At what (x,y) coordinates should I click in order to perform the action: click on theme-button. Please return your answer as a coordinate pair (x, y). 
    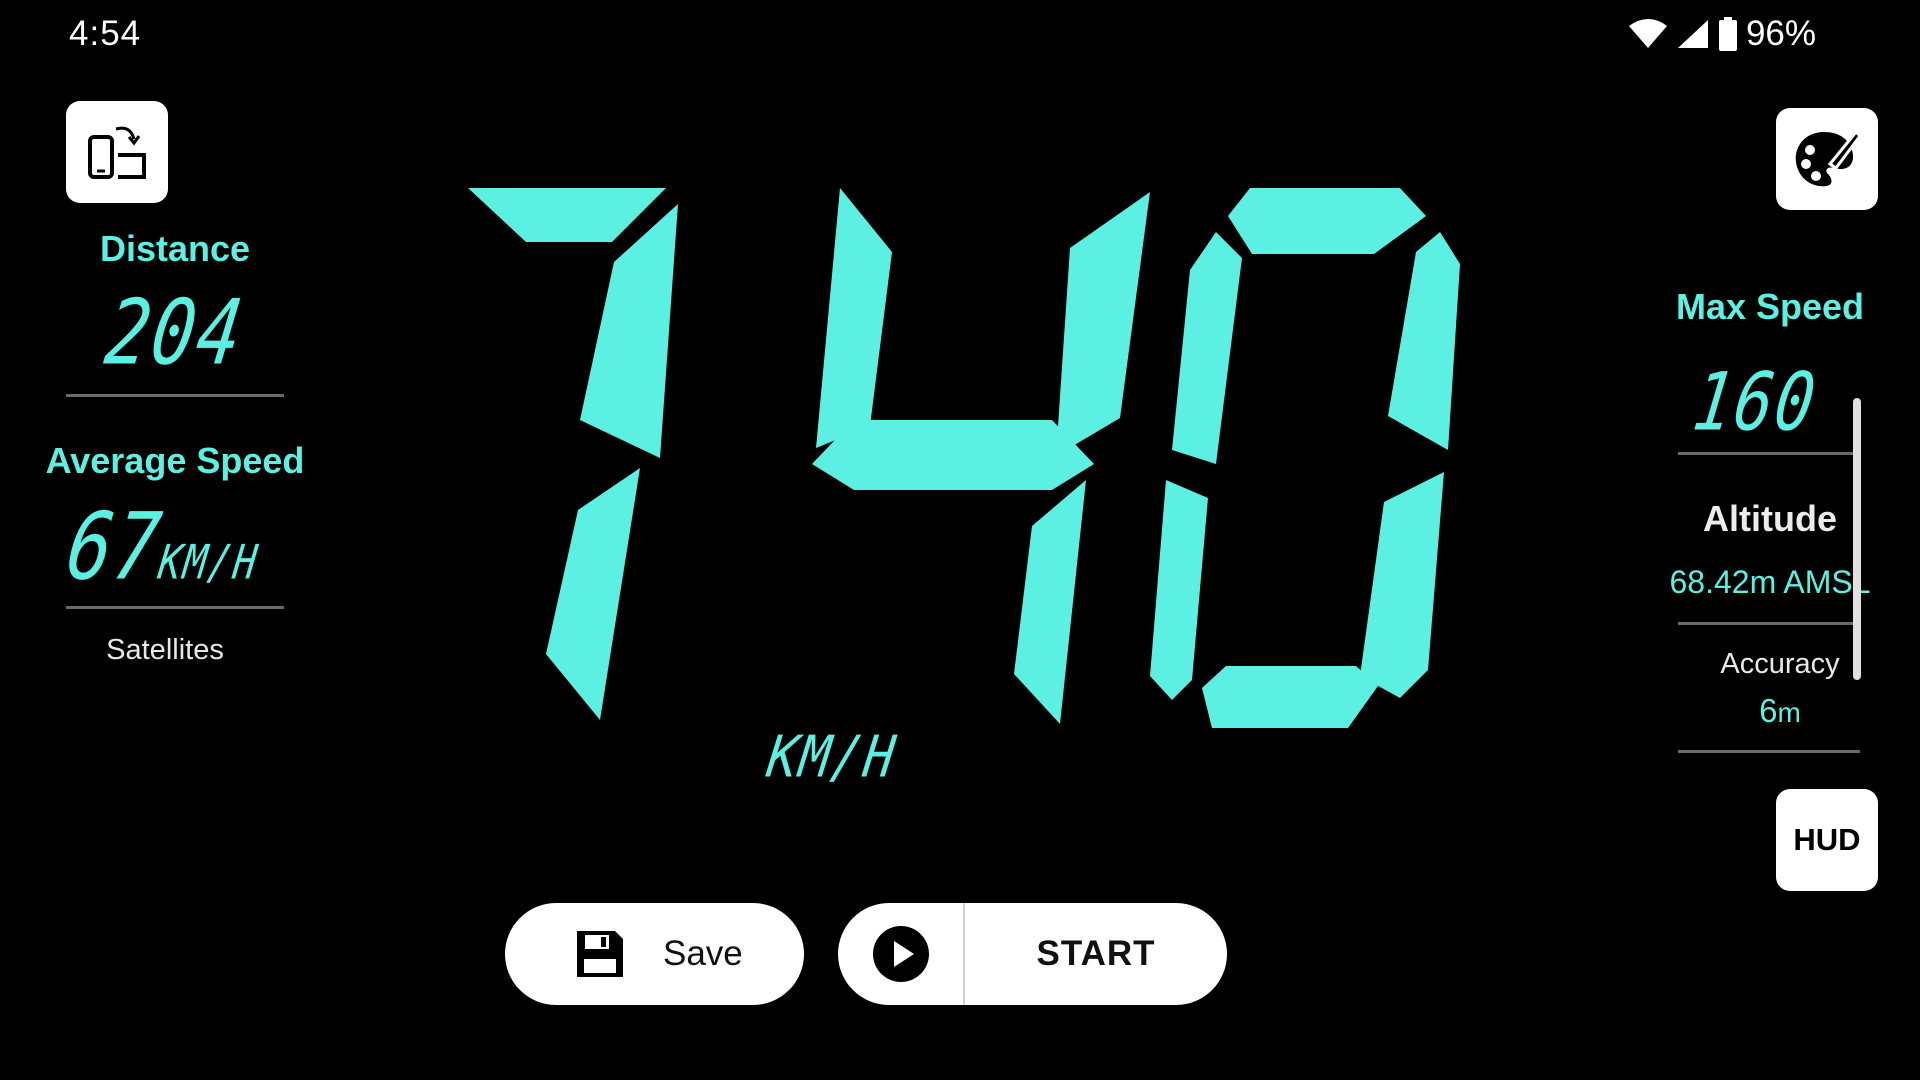
    Looking at the image, I should click on (1827, 159).